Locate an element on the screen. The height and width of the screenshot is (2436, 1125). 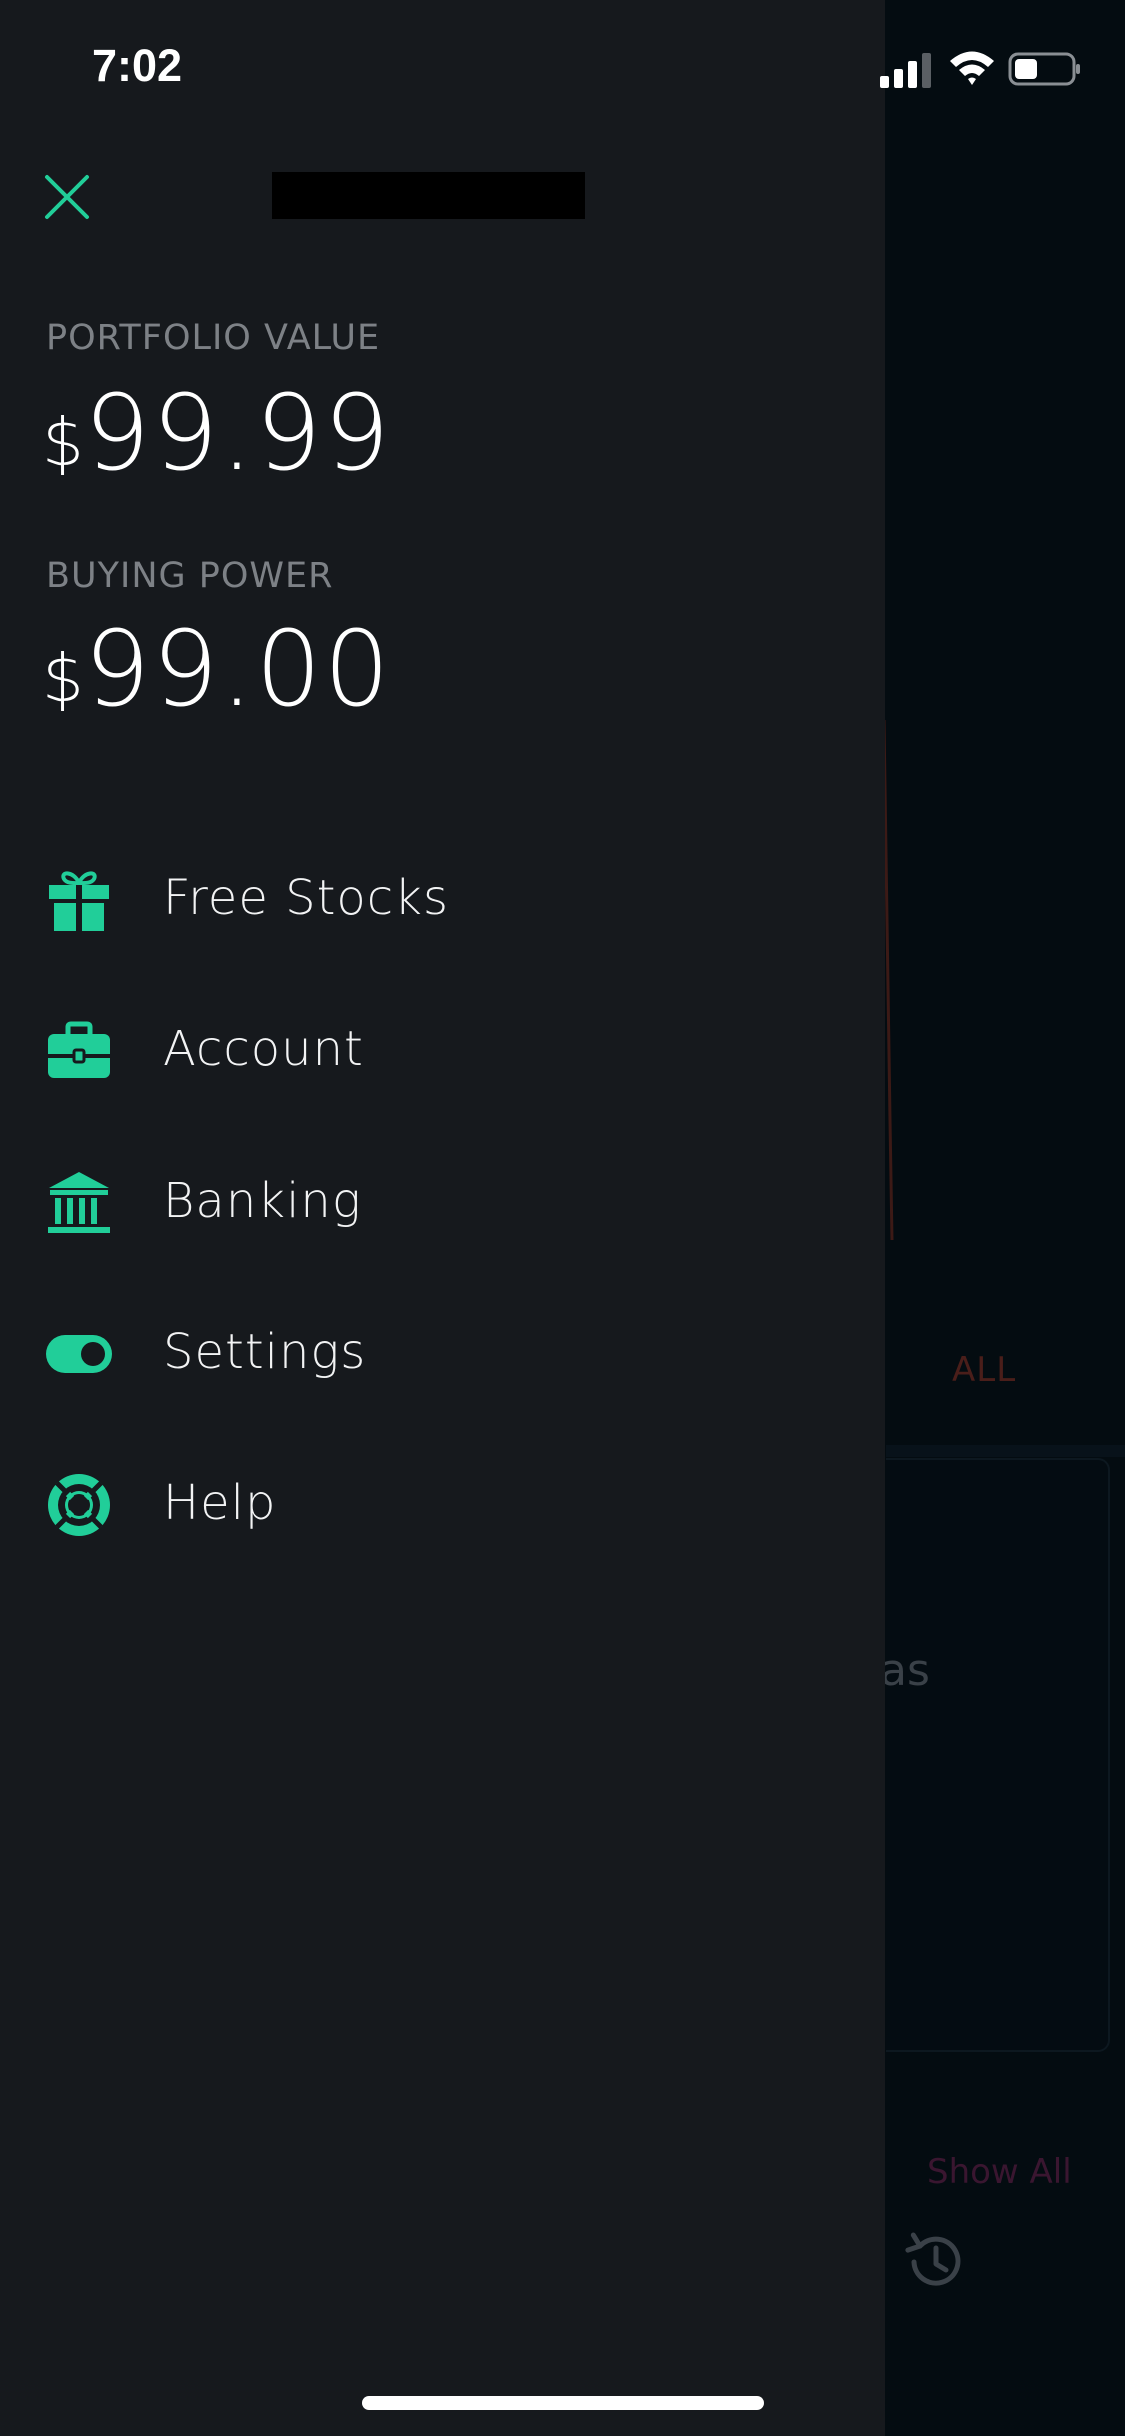
buying-power-currency: $ is located at coordinates (63, 678).